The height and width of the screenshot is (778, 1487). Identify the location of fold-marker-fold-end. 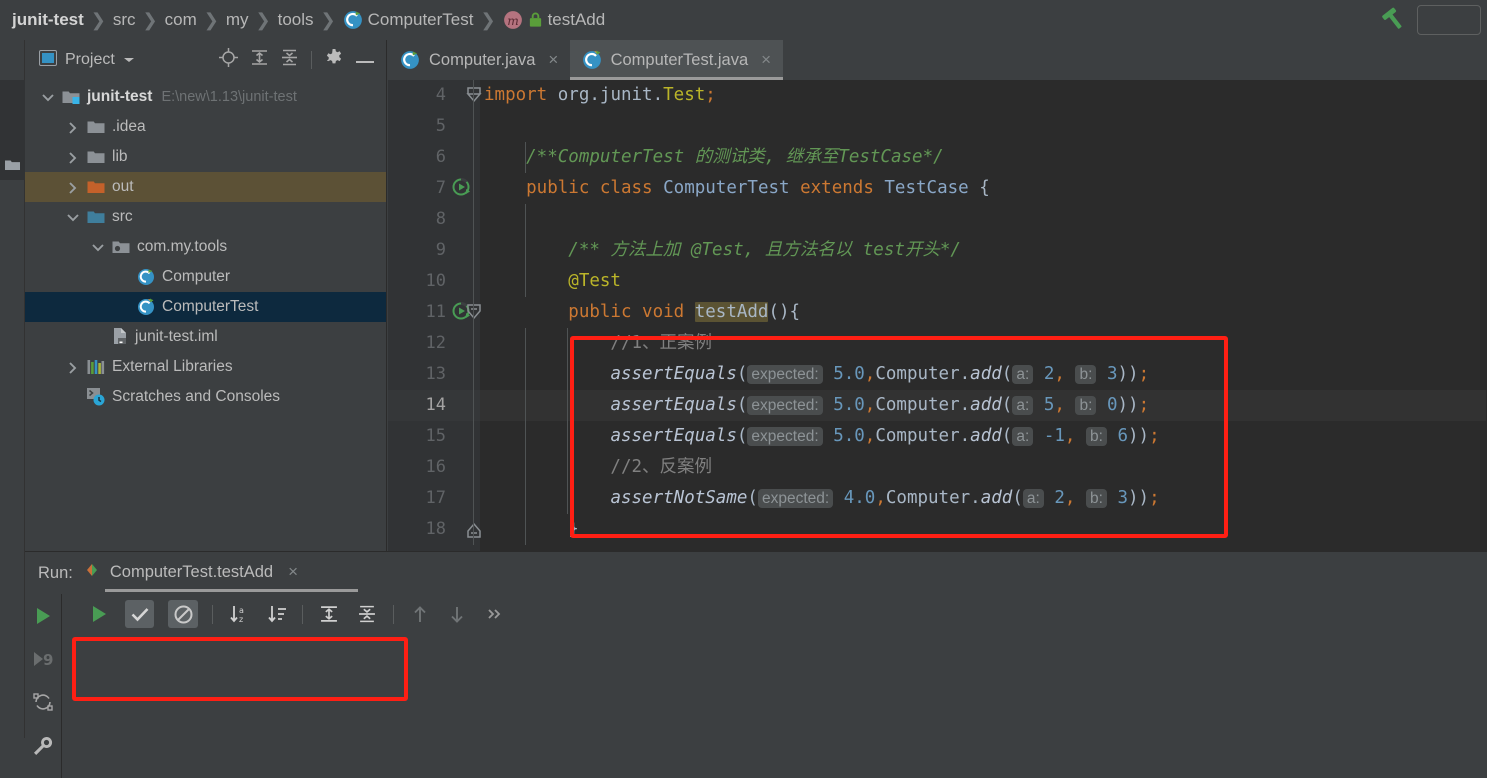
(474, 529).